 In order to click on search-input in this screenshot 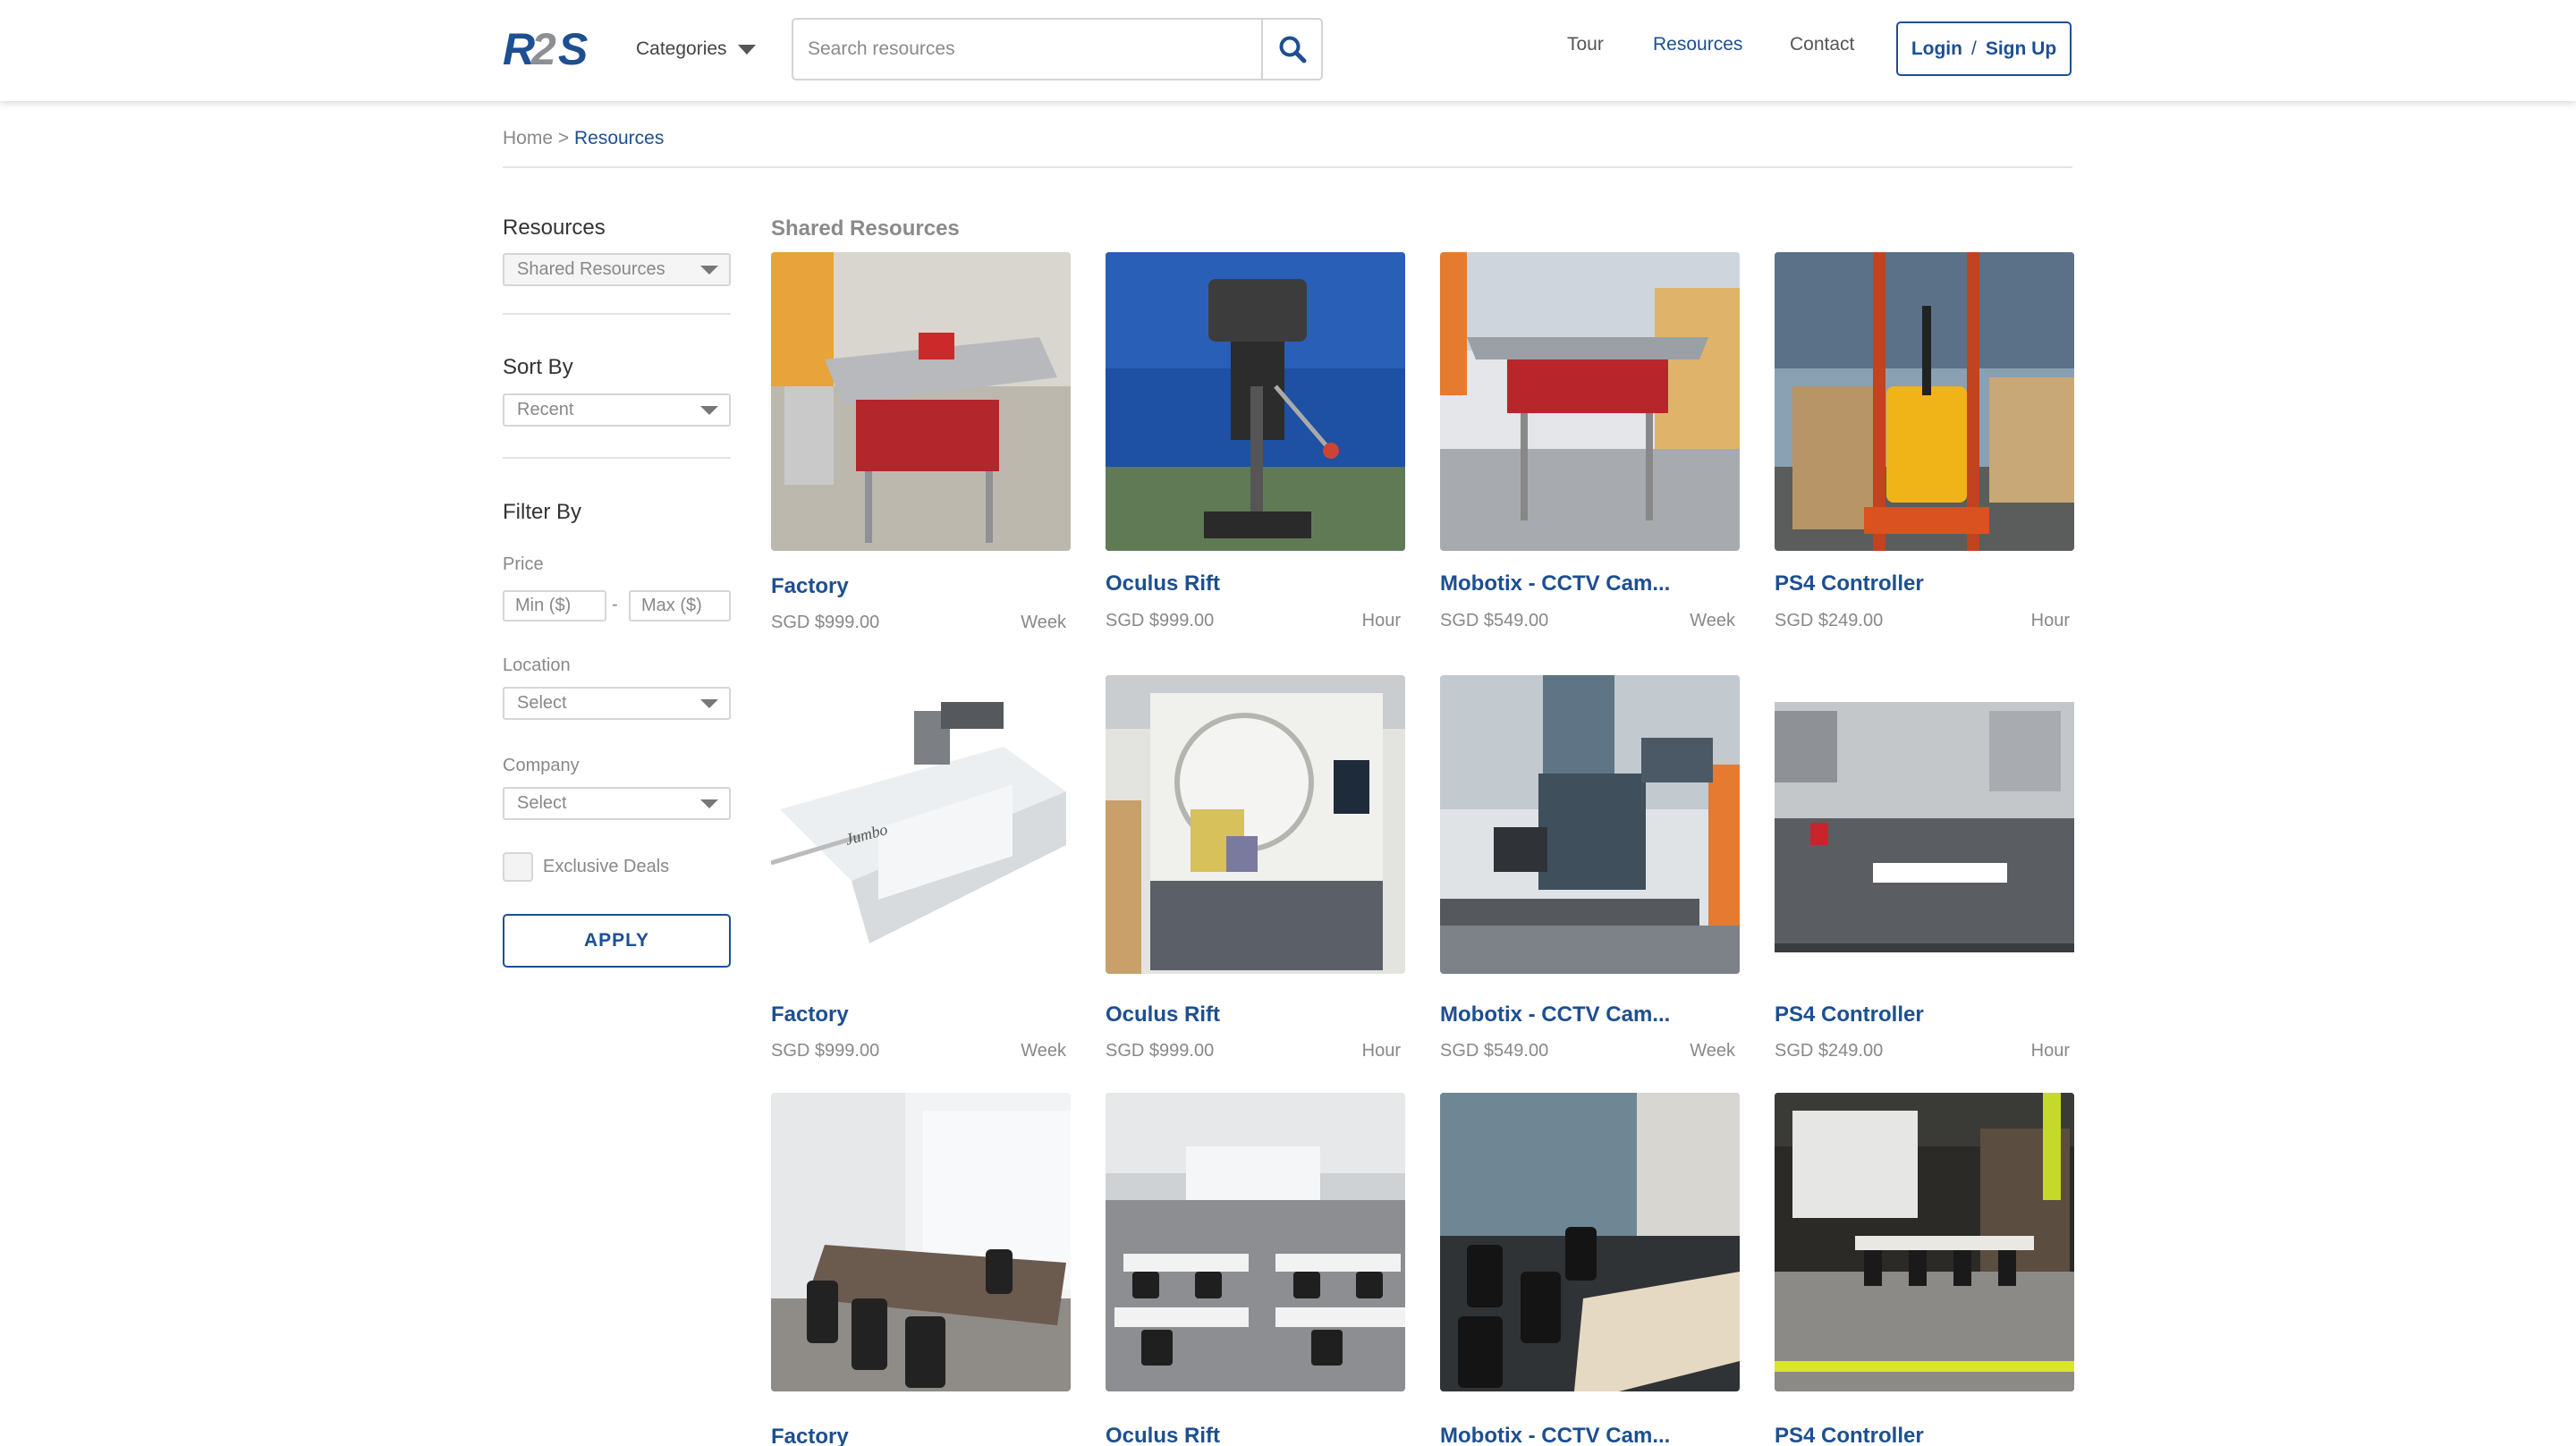, I will do `click(1026, 49)`.